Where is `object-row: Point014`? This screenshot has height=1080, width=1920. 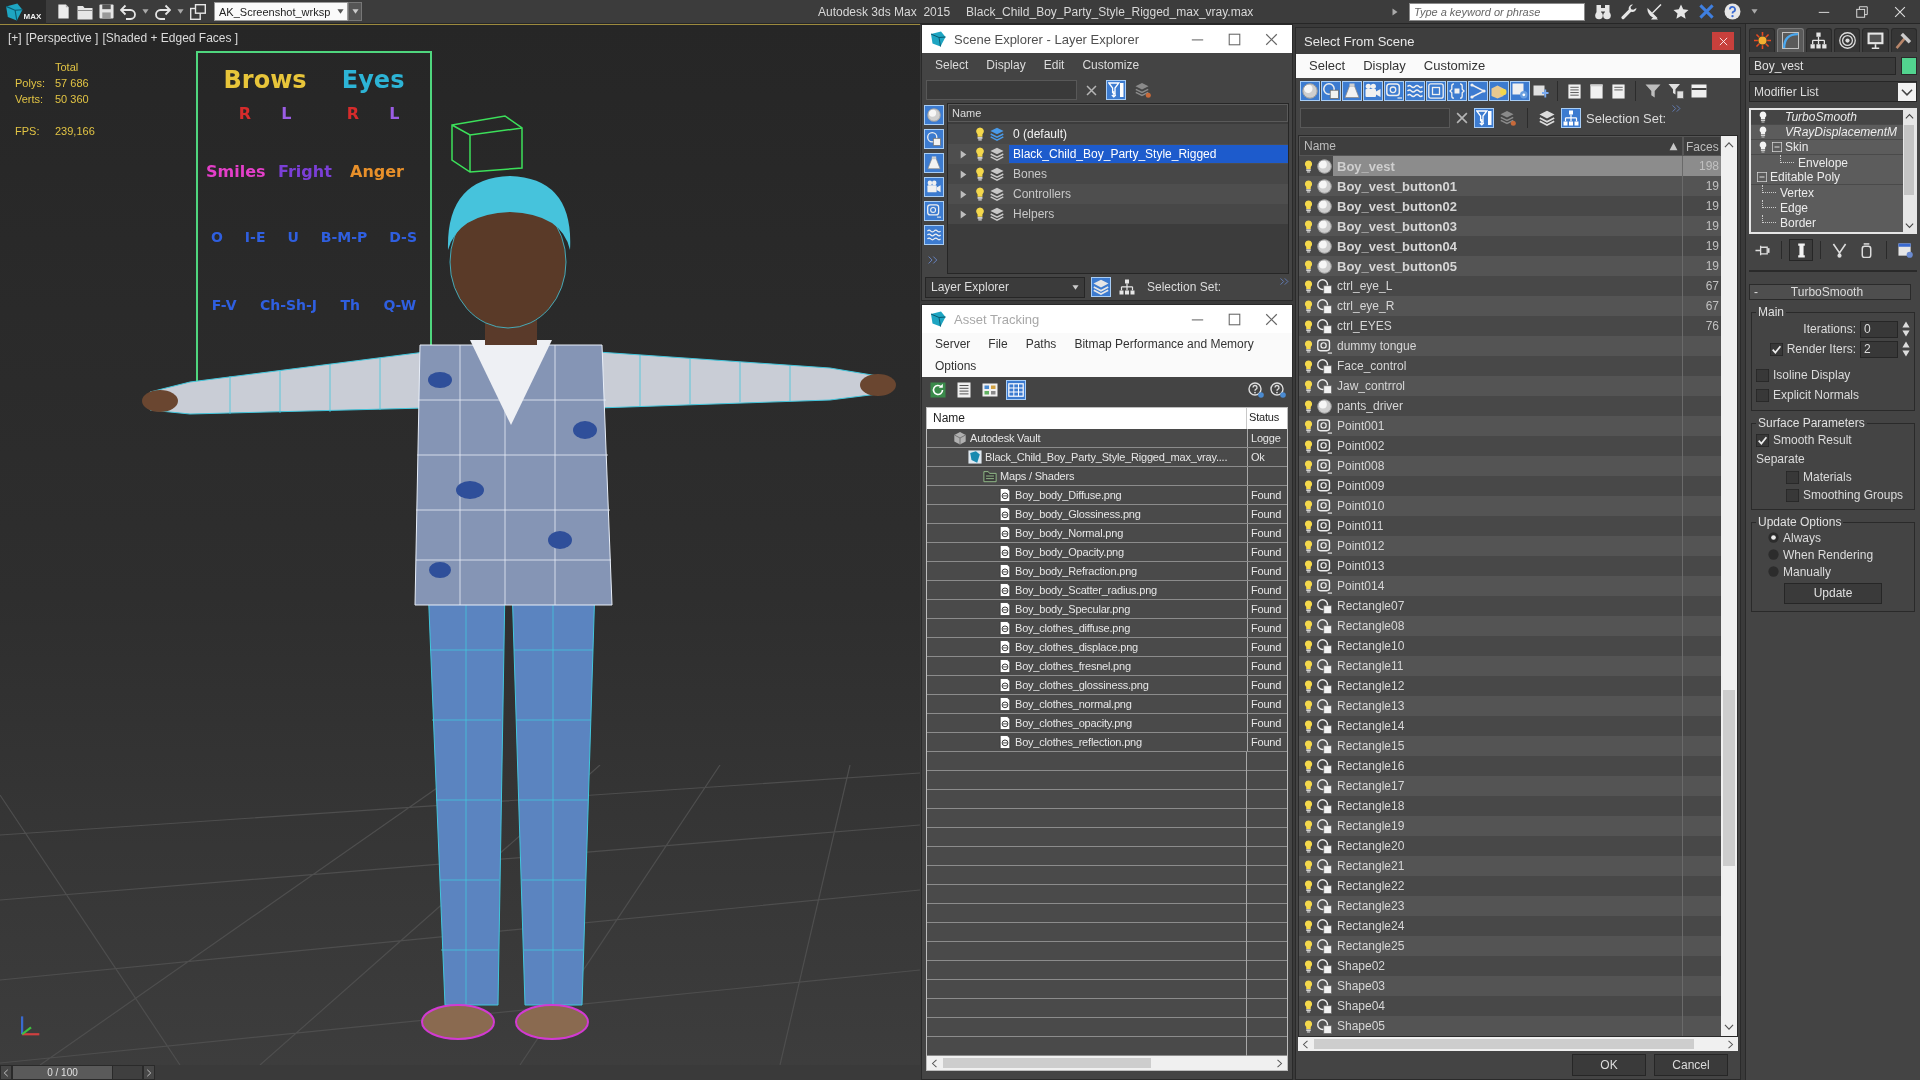 object-row: Point014 is located at coordinates (1510, 586).